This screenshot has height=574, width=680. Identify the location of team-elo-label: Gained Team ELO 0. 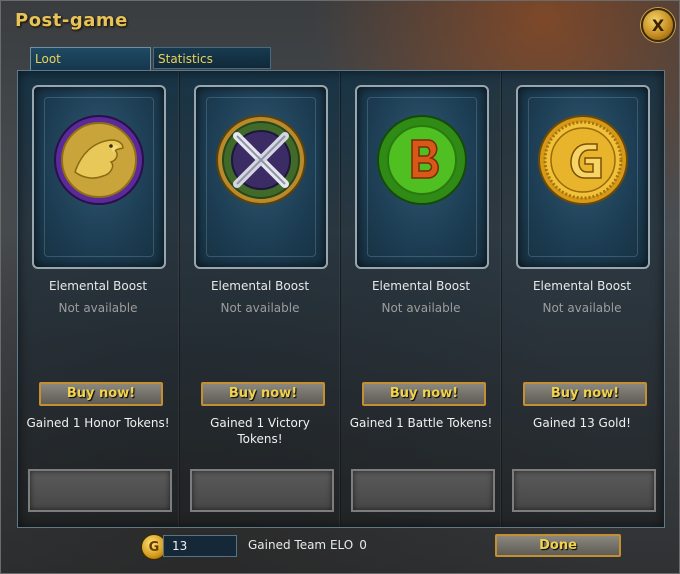
(307, 545).